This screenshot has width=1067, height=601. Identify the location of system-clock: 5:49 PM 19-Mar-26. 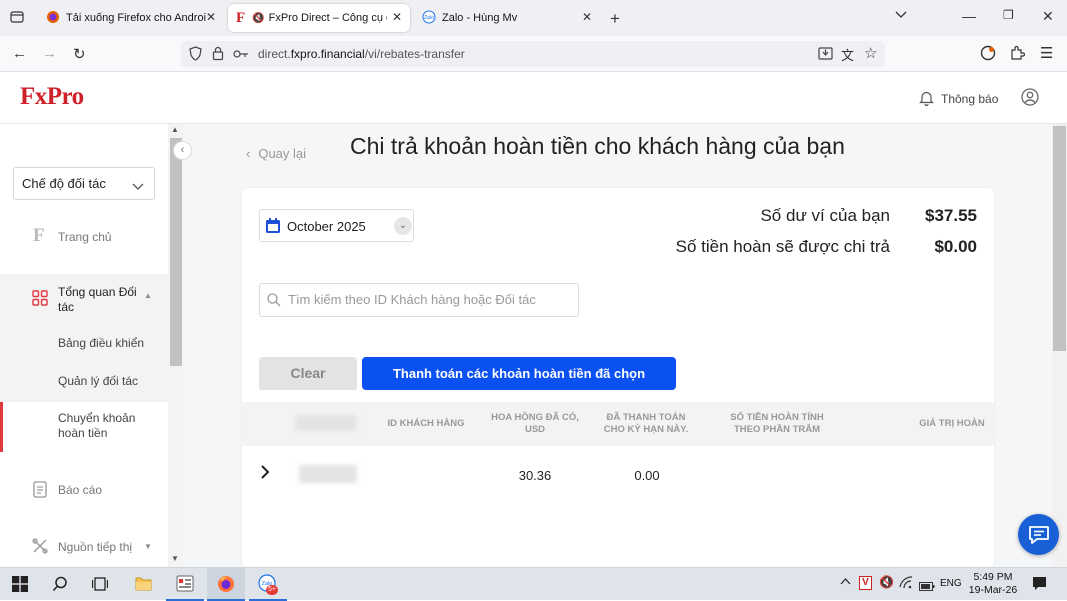
(993, 584).